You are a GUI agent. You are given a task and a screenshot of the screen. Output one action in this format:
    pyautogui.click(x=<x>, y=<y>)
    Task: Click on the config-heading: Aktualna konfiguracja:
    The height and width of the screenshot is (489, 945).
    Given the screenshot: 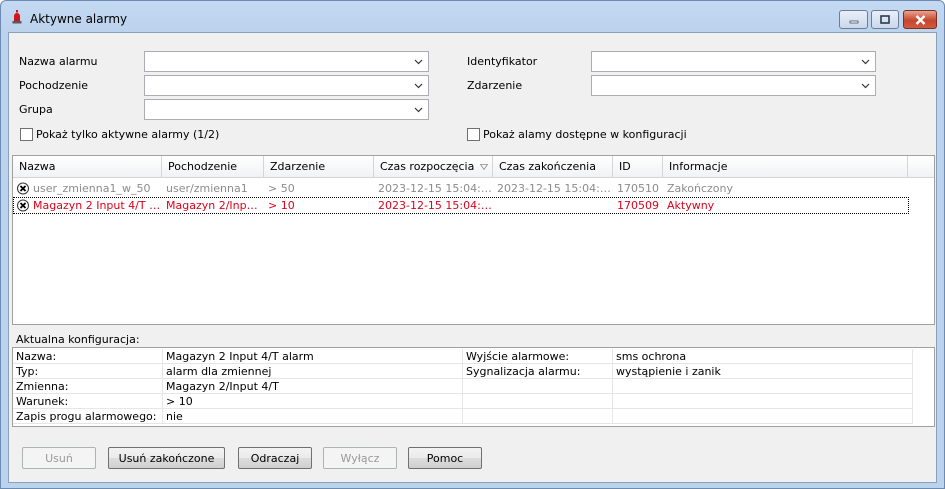 What is the action you would take?
    pyautogui.click(x=78, y=339)
    